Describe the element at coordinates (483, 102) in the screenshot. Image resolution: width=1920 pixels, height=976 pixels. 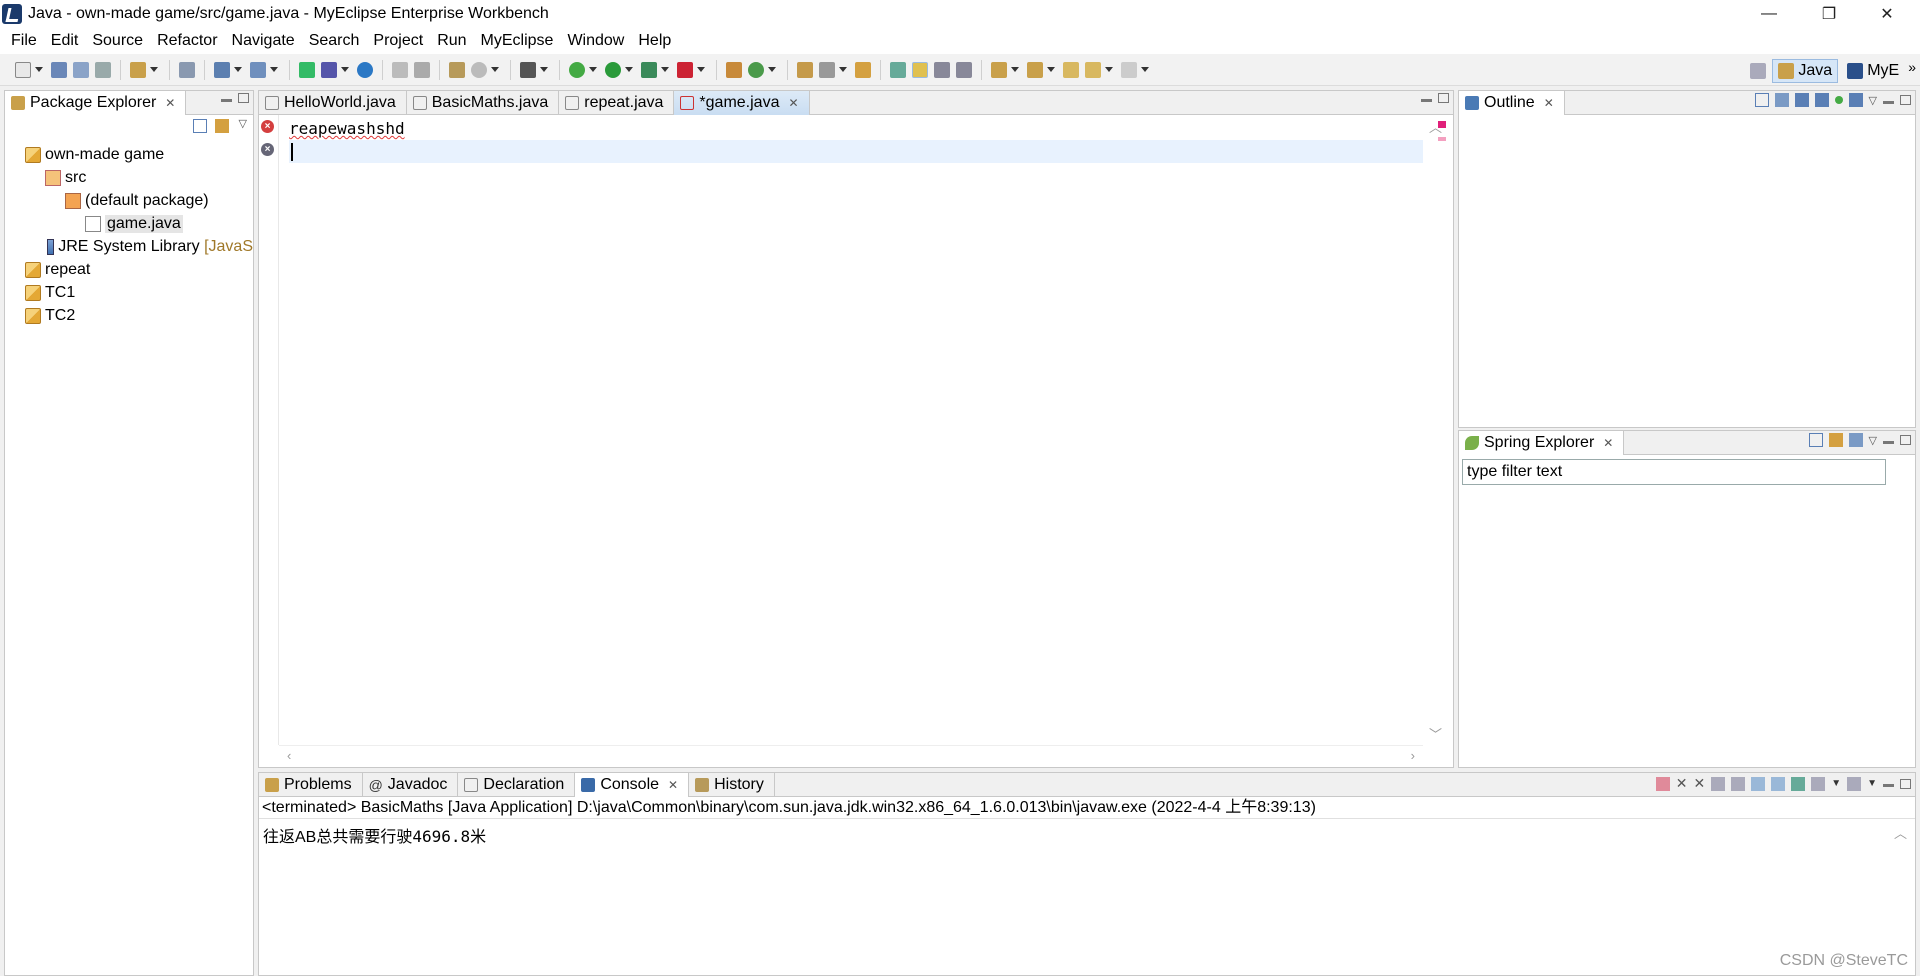
I see `tab-basicmaths-java: BasicMaths.java` at that location.